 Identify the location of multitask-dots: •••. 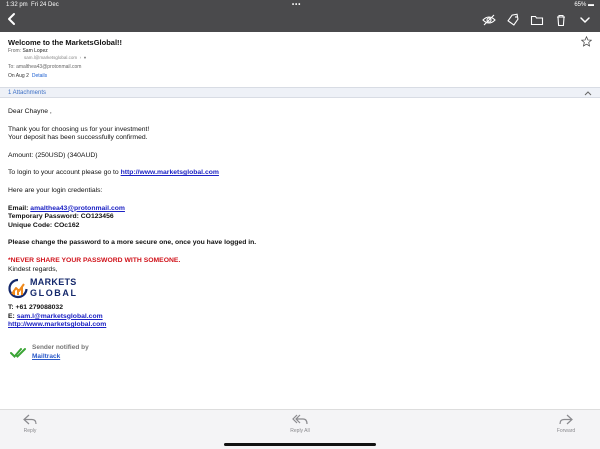
(296, 5).